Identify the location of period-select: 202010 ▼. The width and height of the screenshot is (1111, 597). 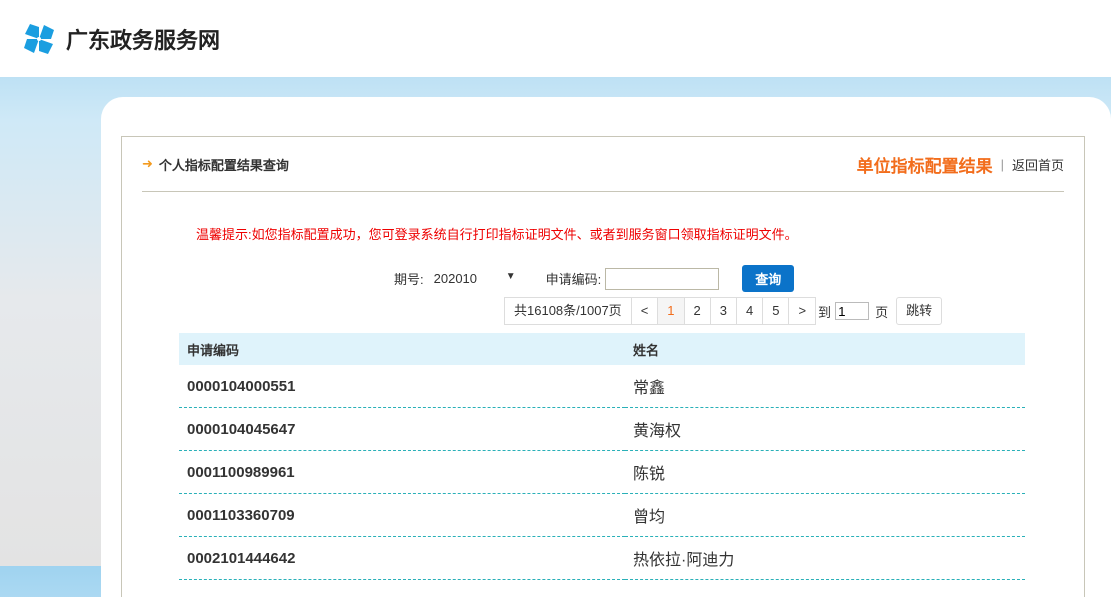
(475, 278).